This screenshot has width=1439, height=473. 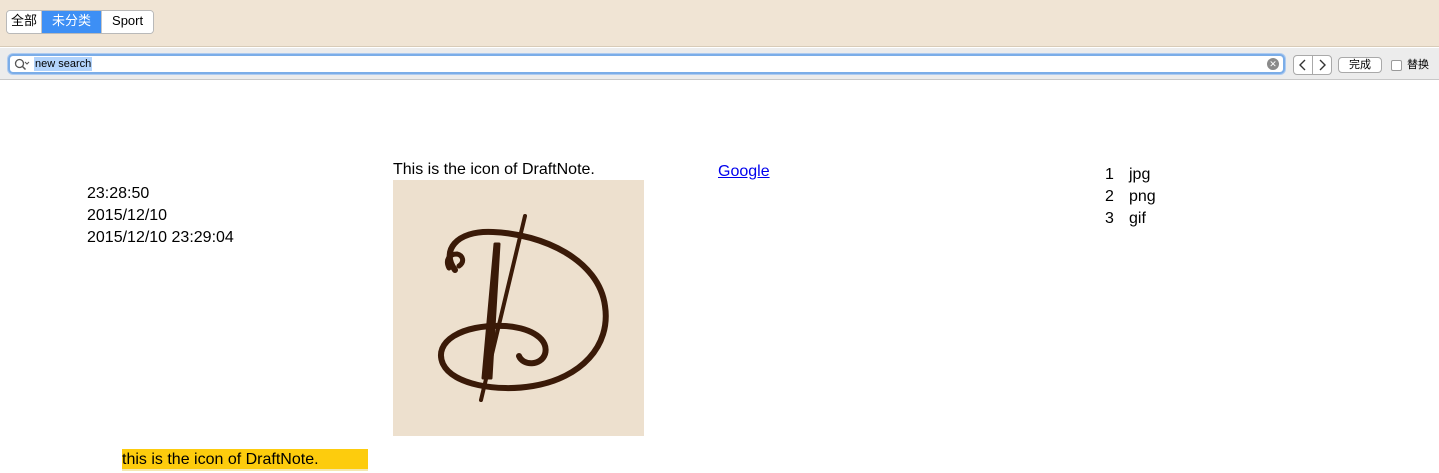 I want to click on done-button: 完成, so click(x=1360, y=65).